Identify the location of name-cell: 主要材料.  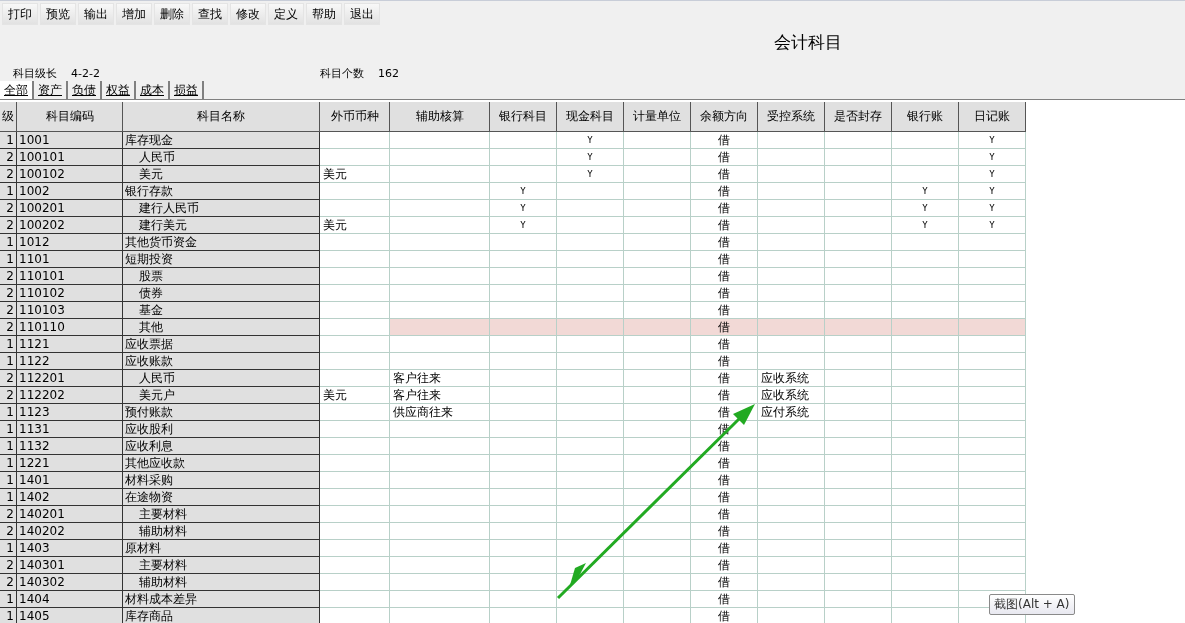
(221, 565).